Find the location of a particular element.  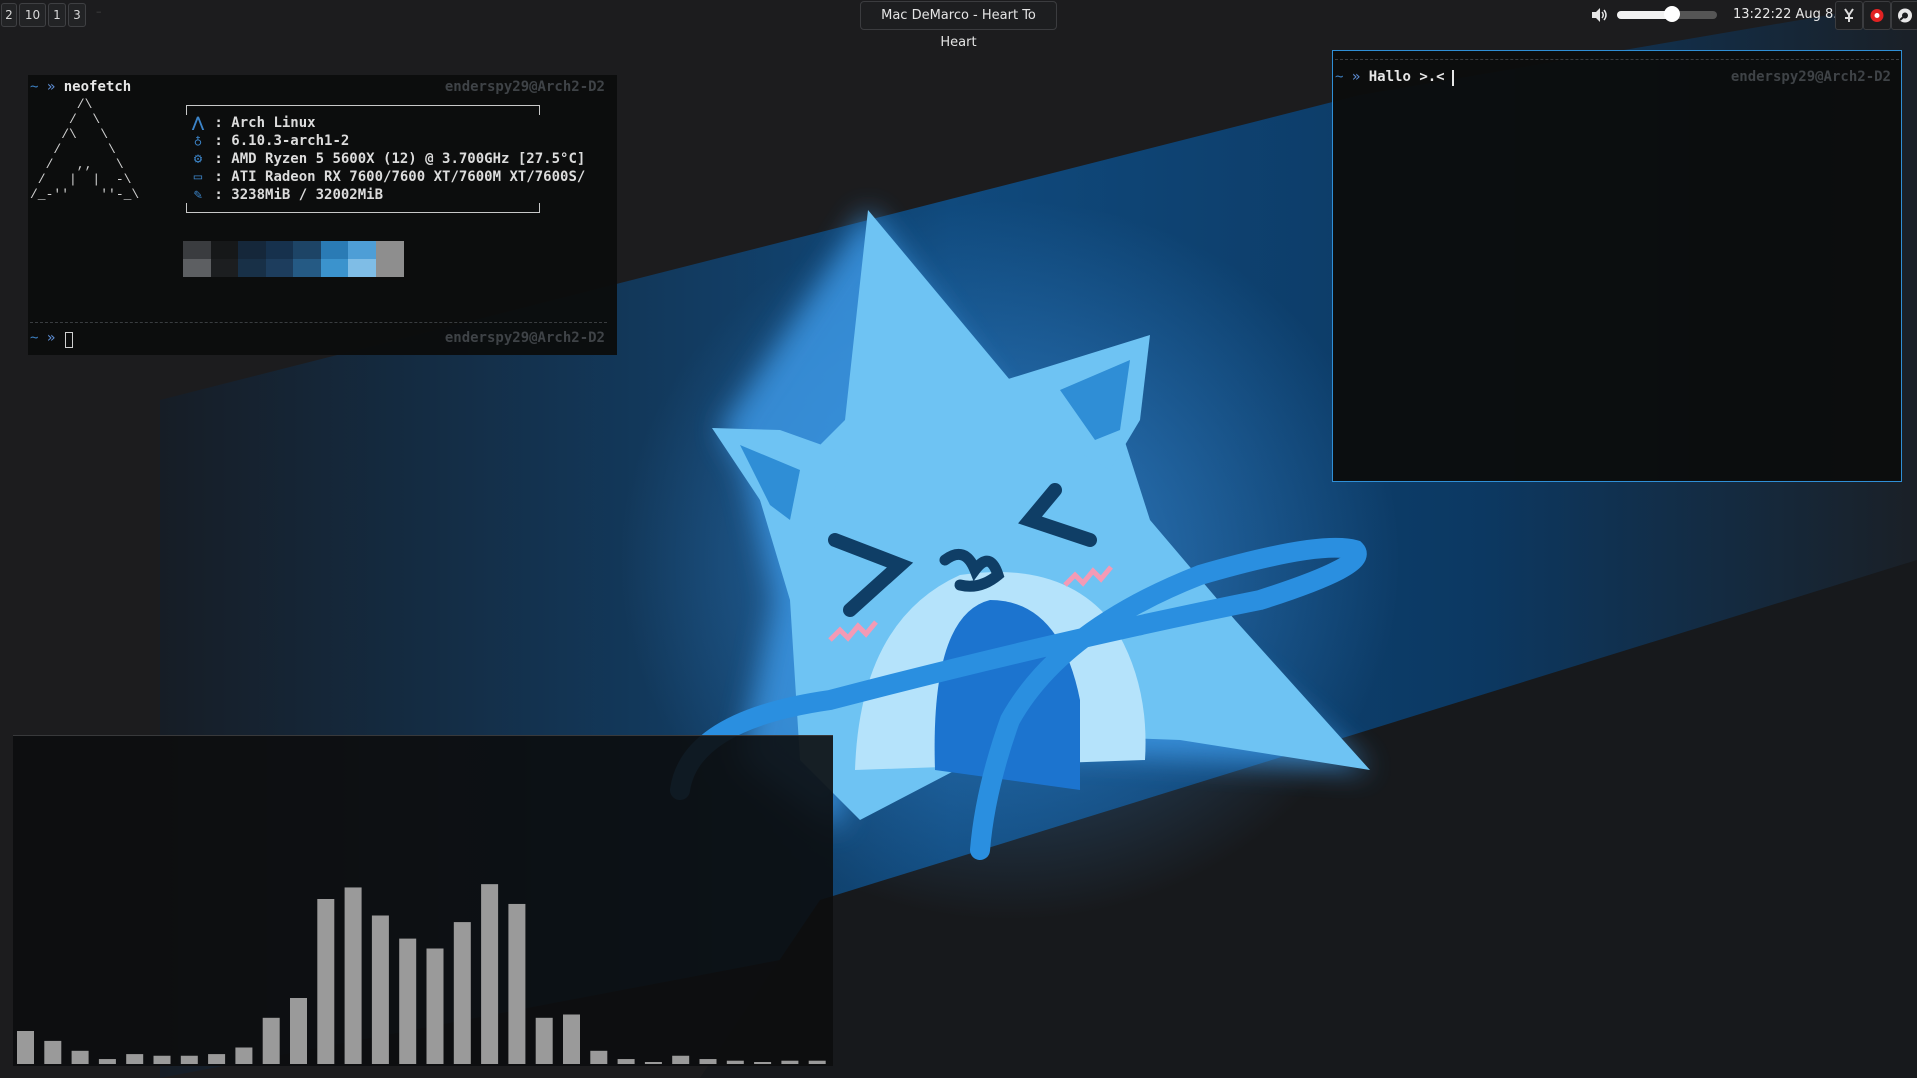

sync-icon is located at coordinates (1905, 15).